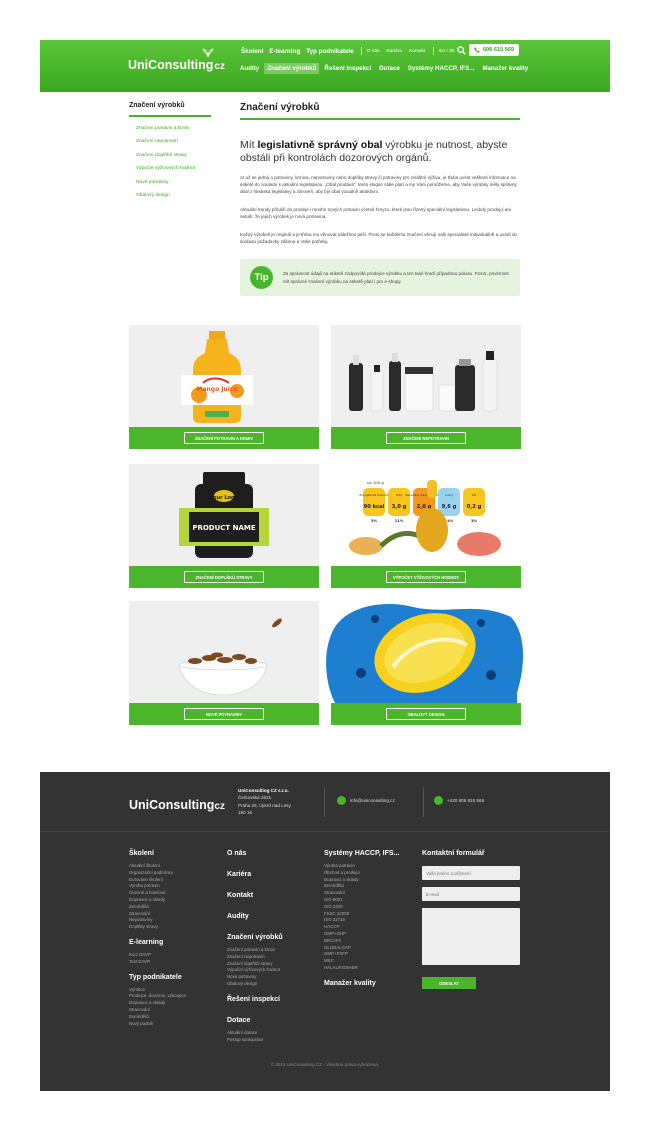 This screenshot has height=1132, width=650. I want to click on card-nepotraviny: ZNAČENÍ NEPOTRAVIN, so click(426, 387).